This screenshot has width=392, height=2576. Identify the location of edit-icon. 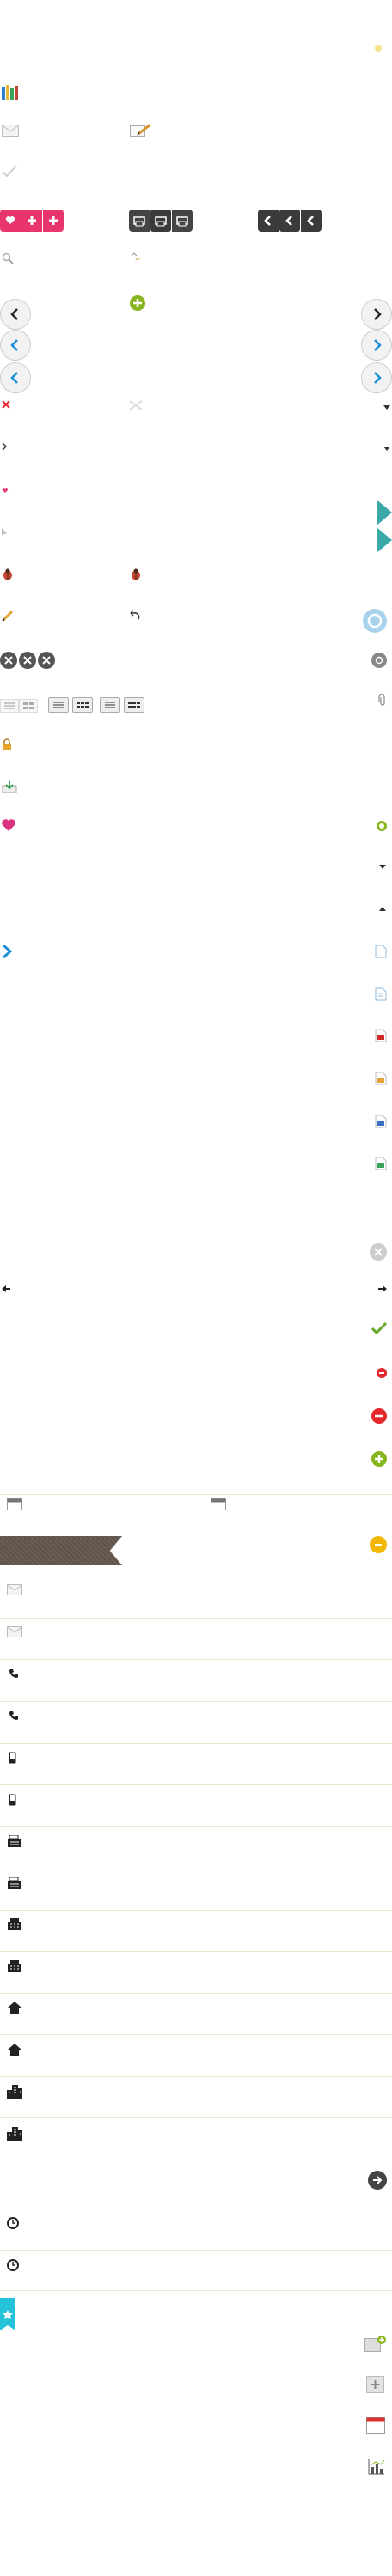
(141, 130).